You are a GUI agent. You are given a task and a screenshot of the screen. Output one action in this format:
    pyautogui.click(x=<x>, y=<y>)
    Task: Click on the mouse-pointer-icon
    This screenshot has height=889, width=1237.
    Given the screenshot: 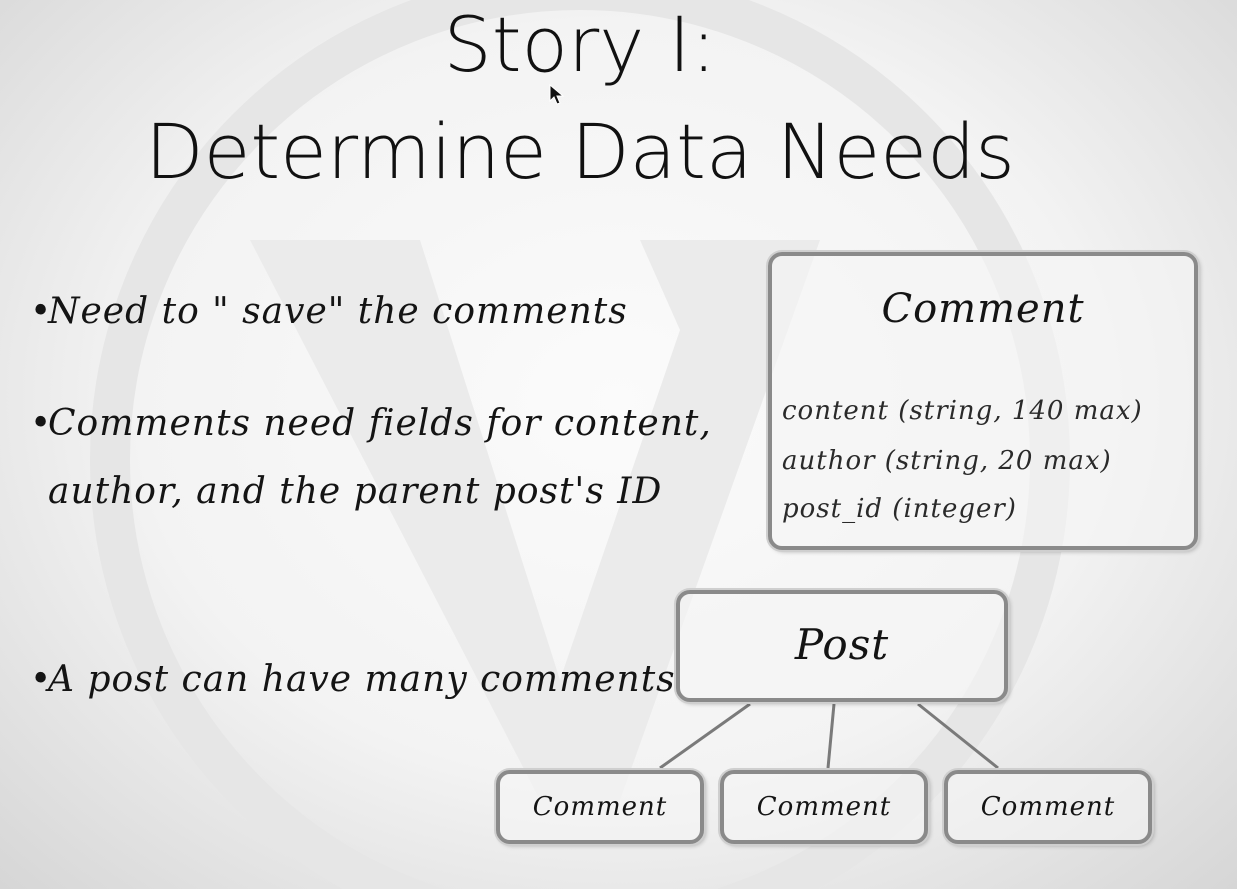 What is the action you would take?
    pyautogui.click(x=557, y=94)
    